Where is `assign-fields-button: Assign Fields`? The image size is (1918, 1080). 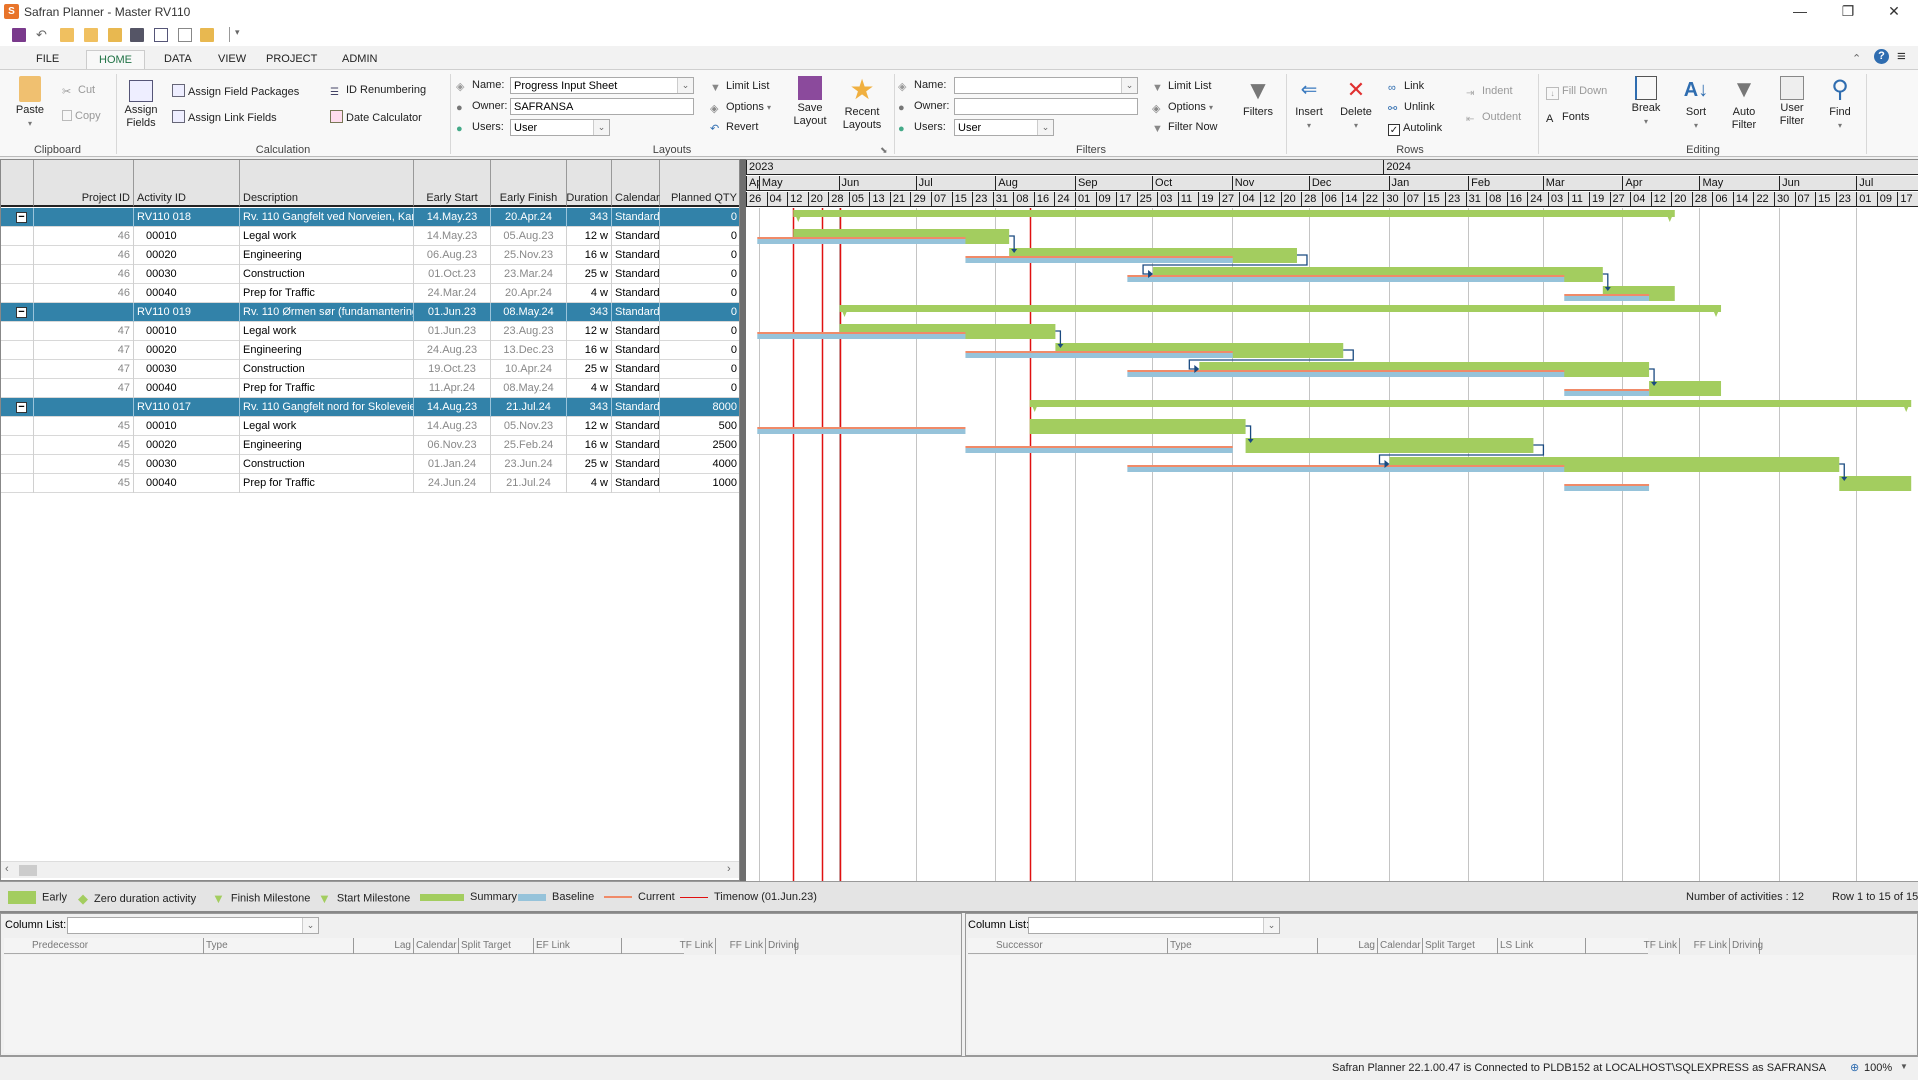
assign-fields-button: Assign Fields is located at coordinates (141, 103).